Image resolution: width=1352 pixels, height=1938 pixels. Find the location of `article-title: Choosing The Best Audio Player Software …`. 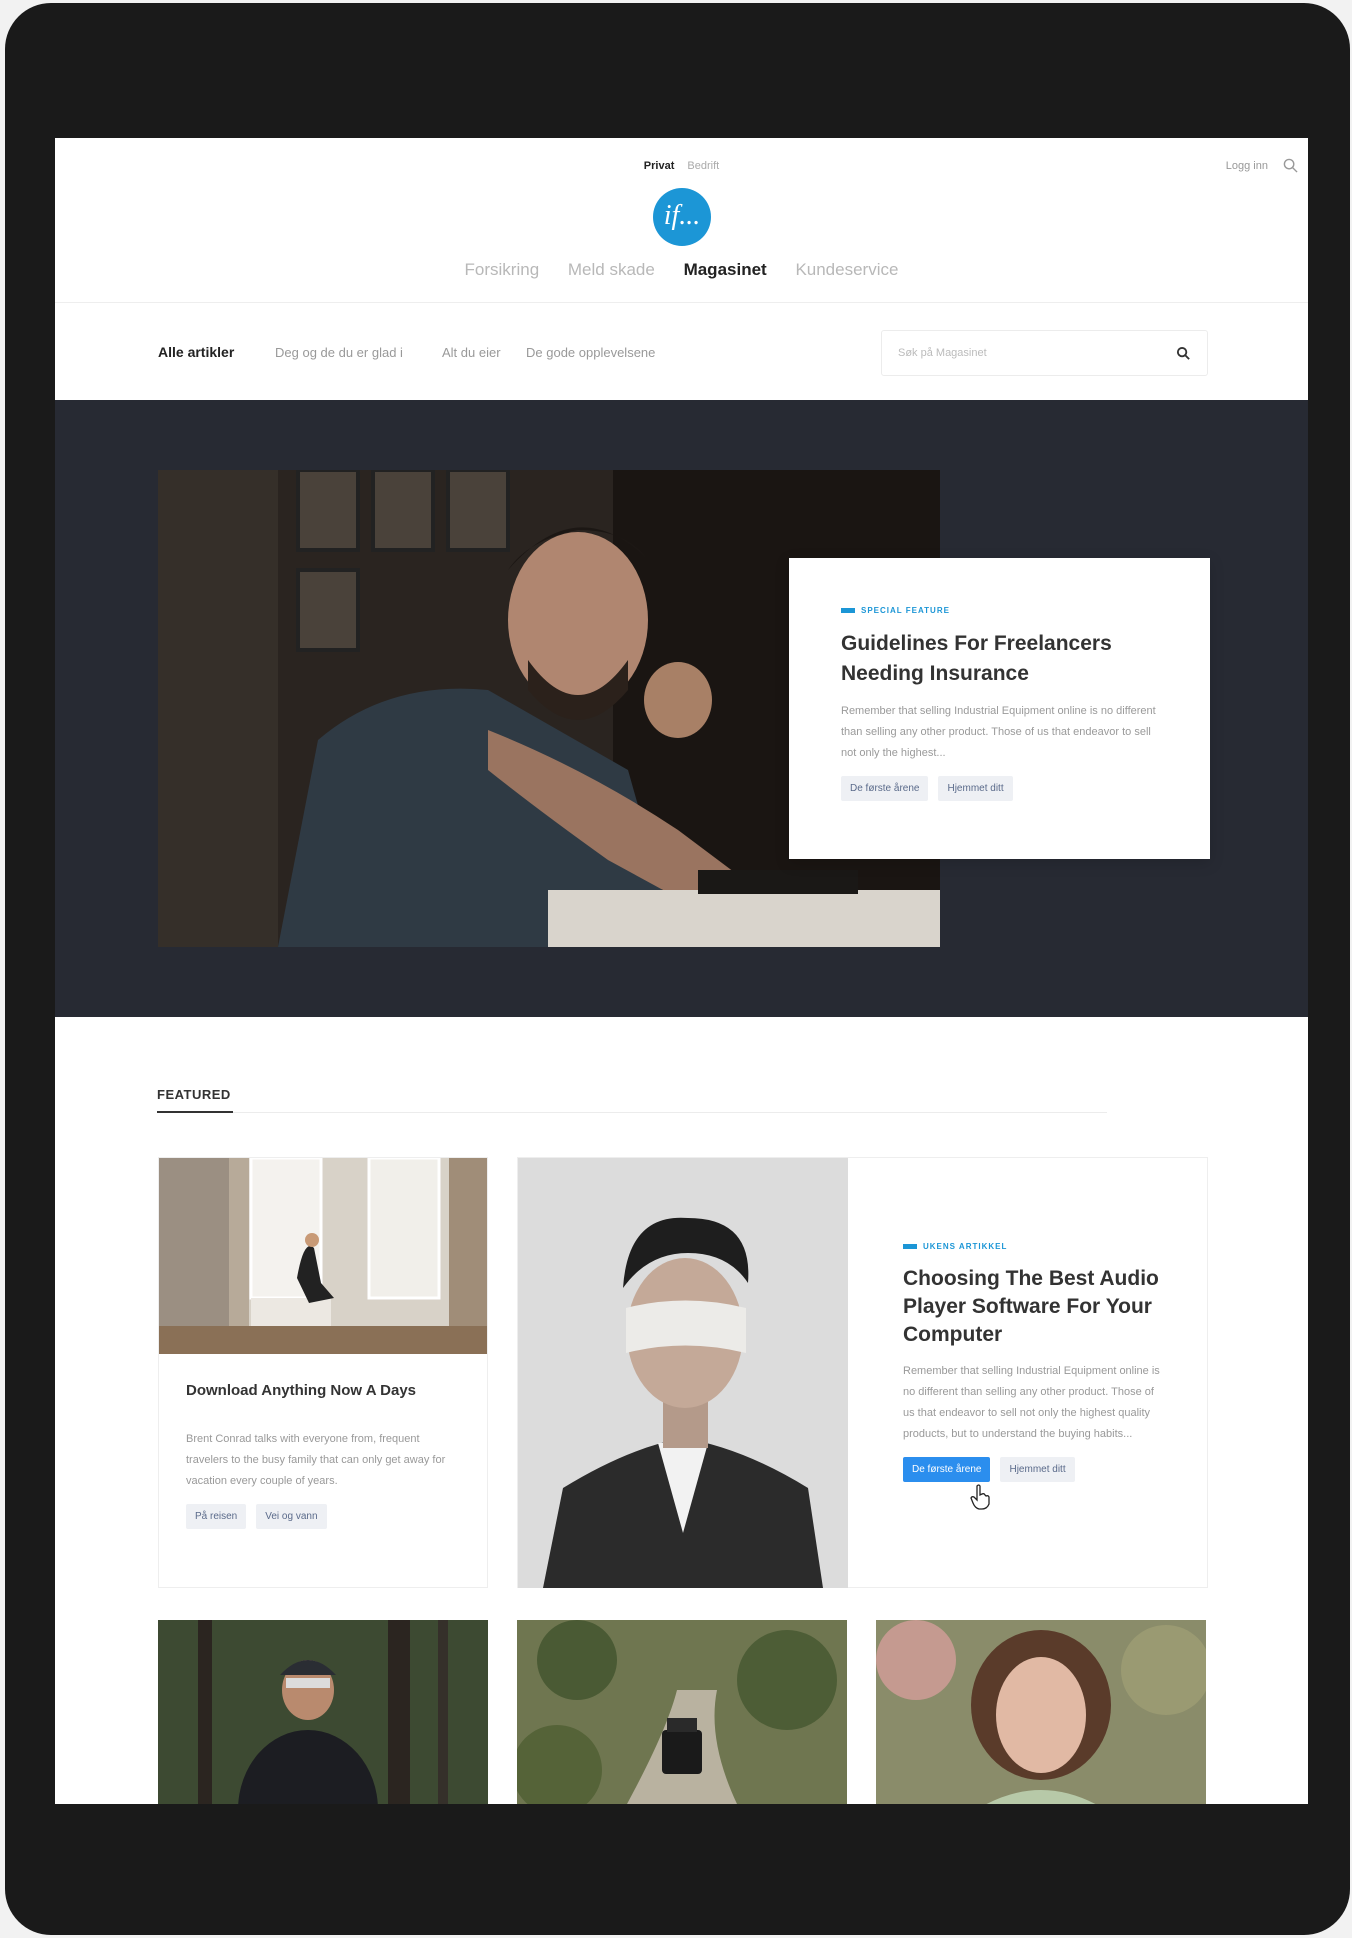

article-title: Choosing The Best Audio Player Software … is located at coordinates (1035, 1307).